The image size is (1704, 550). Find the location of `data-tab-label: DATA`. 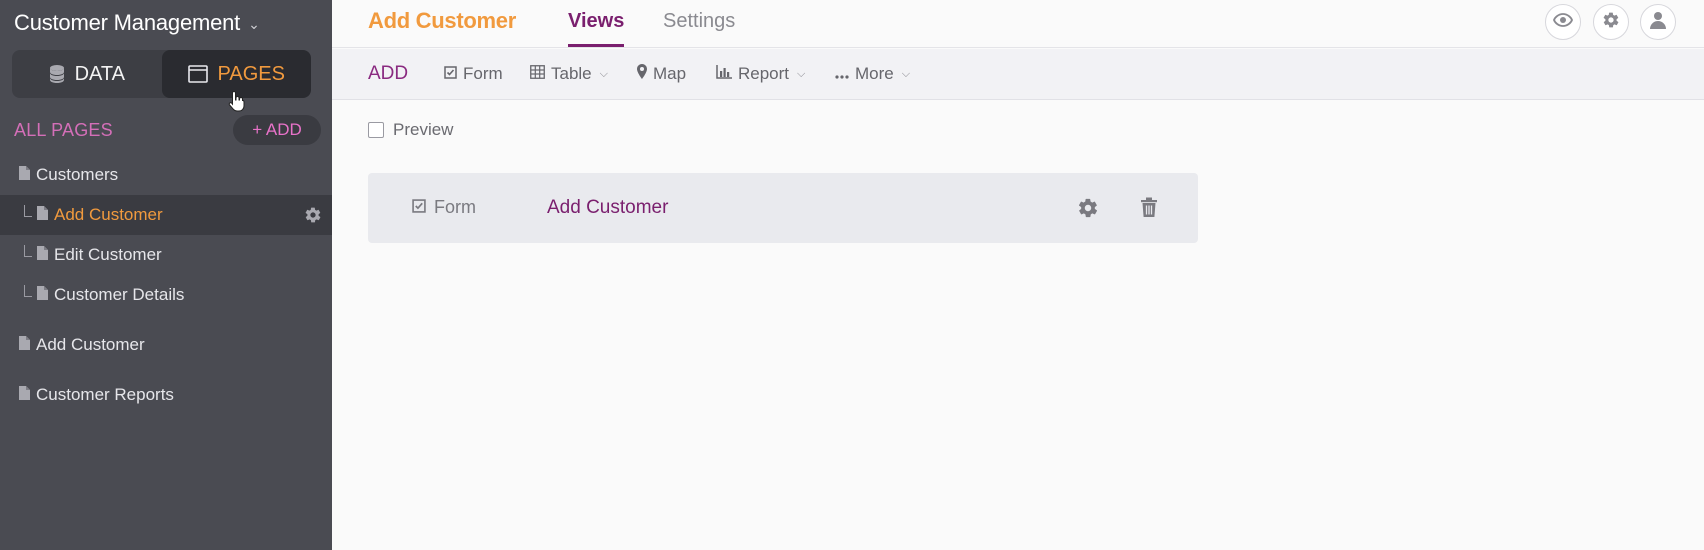

data-tab-label: DATA is located at coordinates (99, 73).